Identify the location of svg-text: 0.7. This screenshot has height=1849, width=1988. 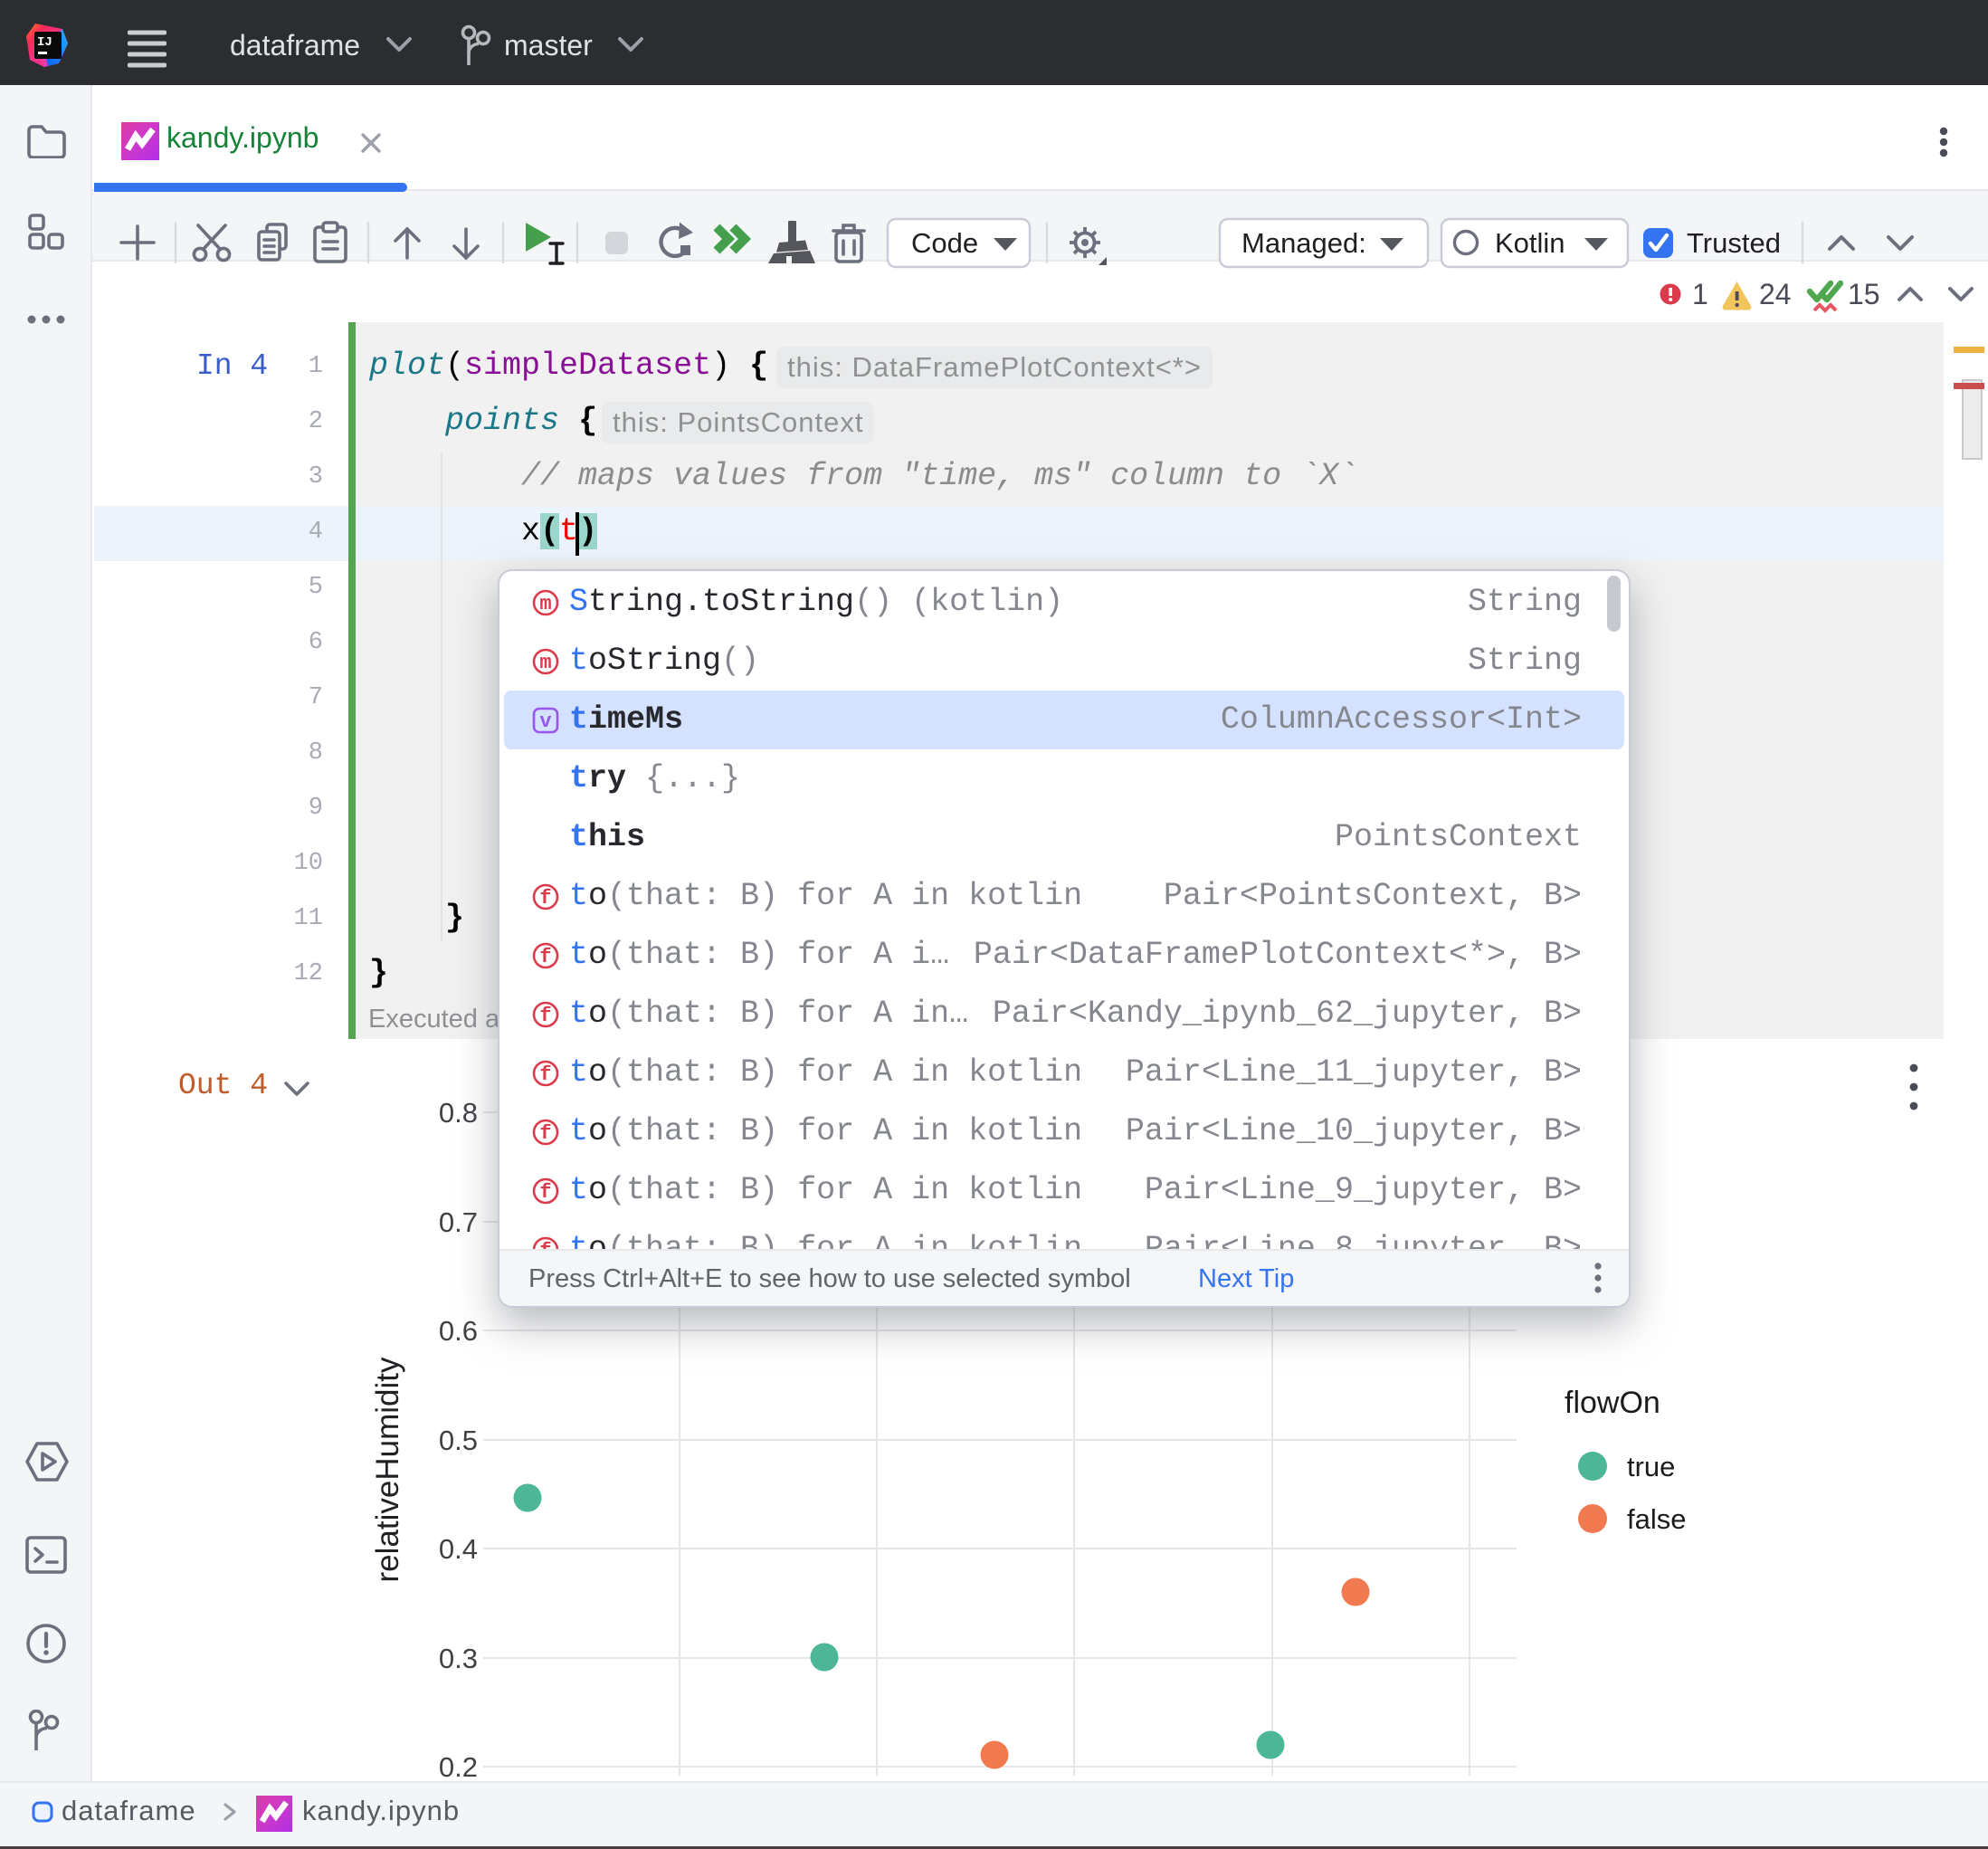
(458, 1222).